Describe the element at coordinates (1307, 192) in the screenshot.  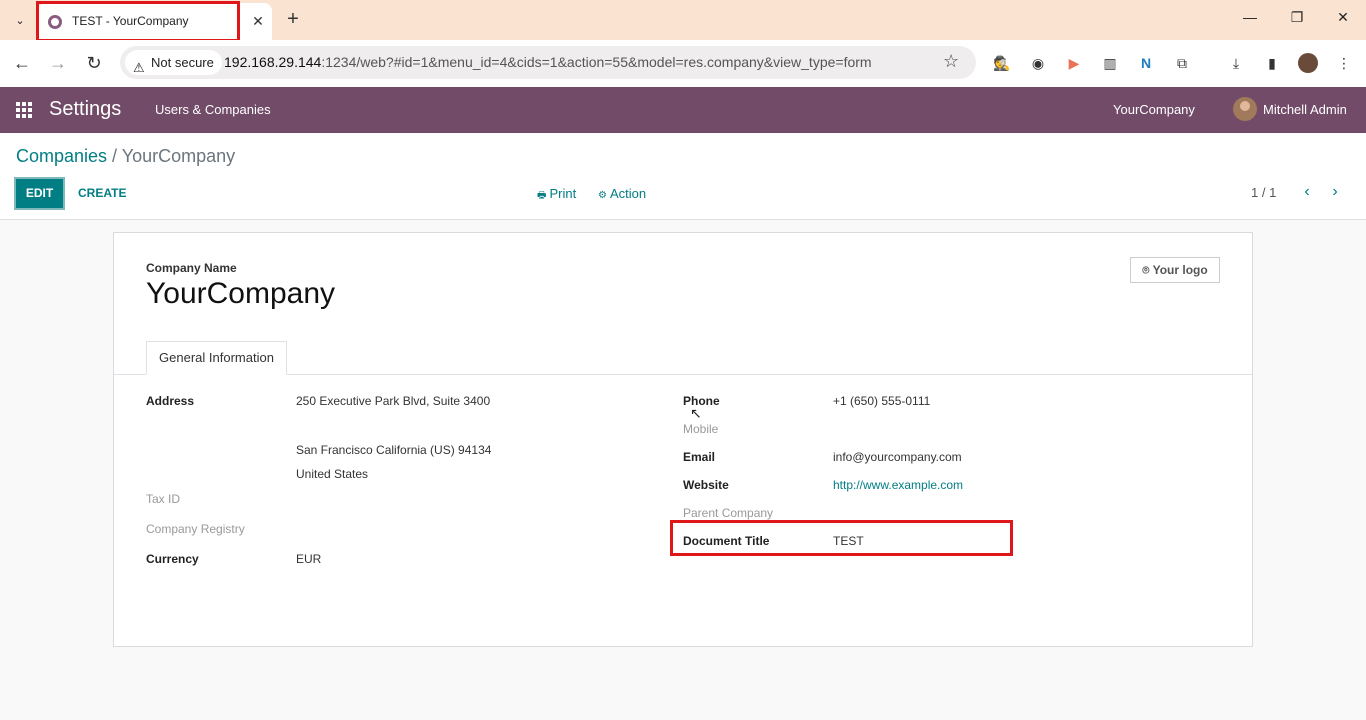
I see `pager-previous-icon: ‹` at that location.